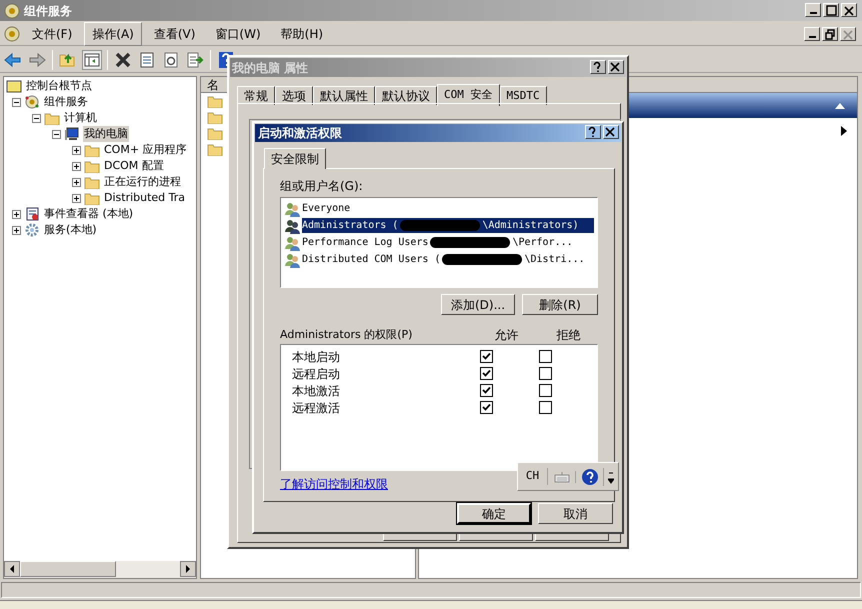 The width and height of the screenshot is (862, 609). What do you see at coordinates (175, 34) in the screenshot?
I see `menu-item: 查看(V)` at bounding box center [175, 34].